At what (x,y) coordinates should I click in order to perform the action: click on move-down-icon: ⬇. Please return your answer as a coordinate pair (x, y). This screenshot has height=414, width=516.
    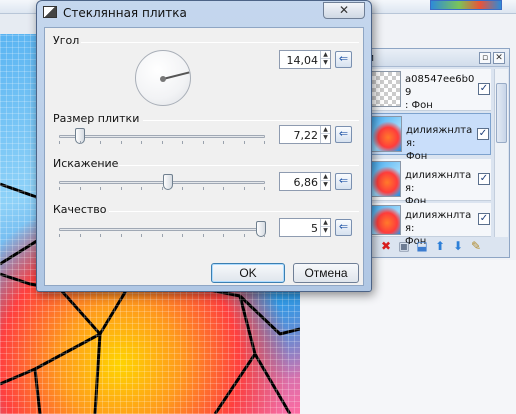
    Looking at the image, I should click on (458, 246).